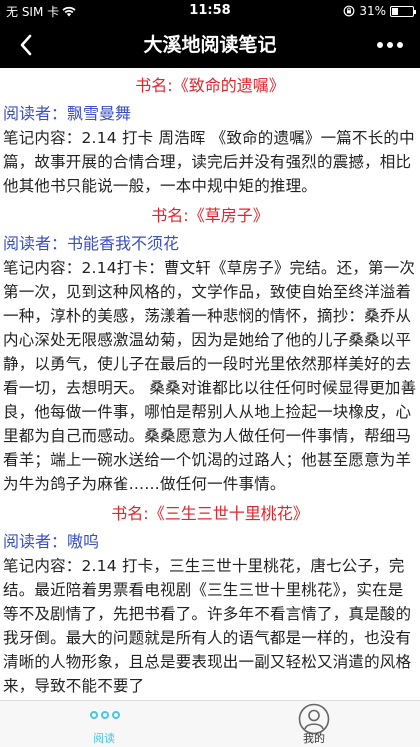 The image size is (420, 747). Describe the element at coordinates (104, 724) in the screenshot. I see `tab-read: 阅读` at that location.